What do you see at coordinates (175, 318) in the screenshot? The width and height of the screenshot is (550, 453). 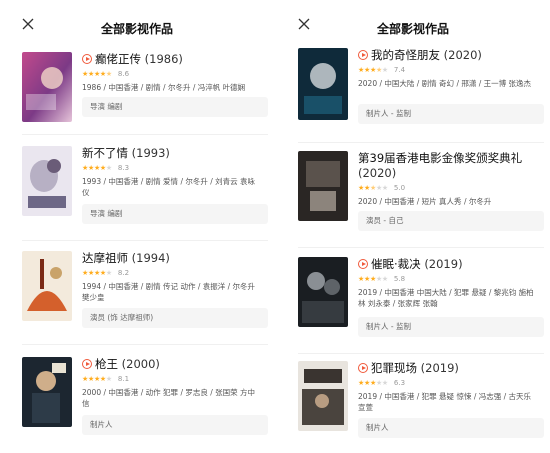 I see `film-role: 演员 (饰 达摩祖师)` at bounding box center [175, 318].